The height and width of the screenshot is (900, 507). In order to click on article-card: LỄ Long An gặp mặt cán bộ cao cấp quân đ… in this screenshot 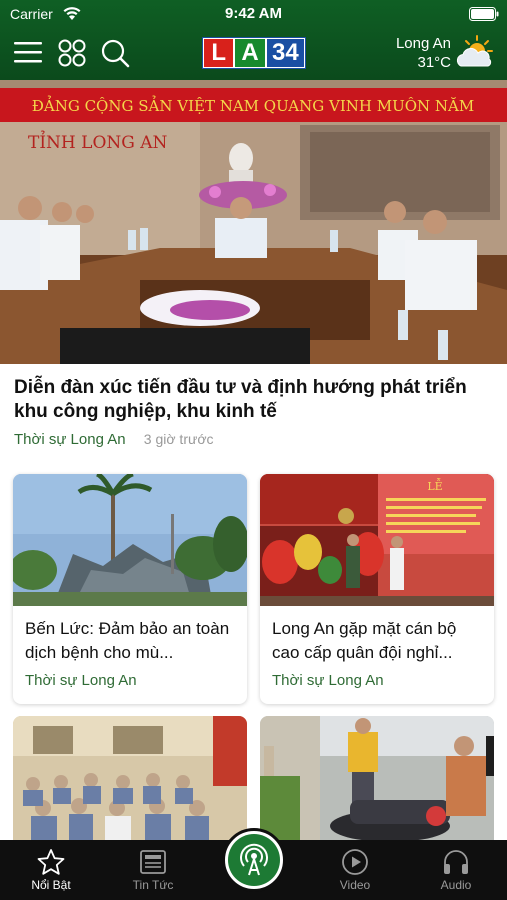, I will do `click(377, 589)`.